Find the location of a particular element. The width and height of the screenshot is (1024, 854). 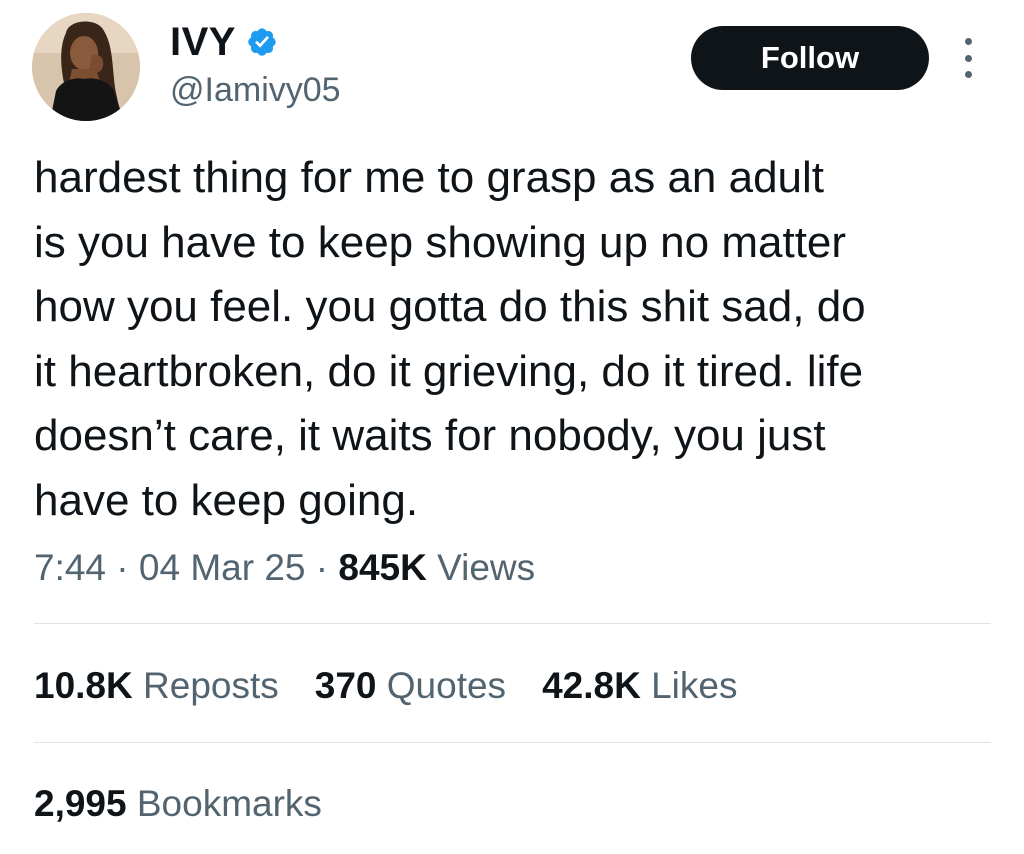

quotes-count: 370 is located at coordinates (345, 685).